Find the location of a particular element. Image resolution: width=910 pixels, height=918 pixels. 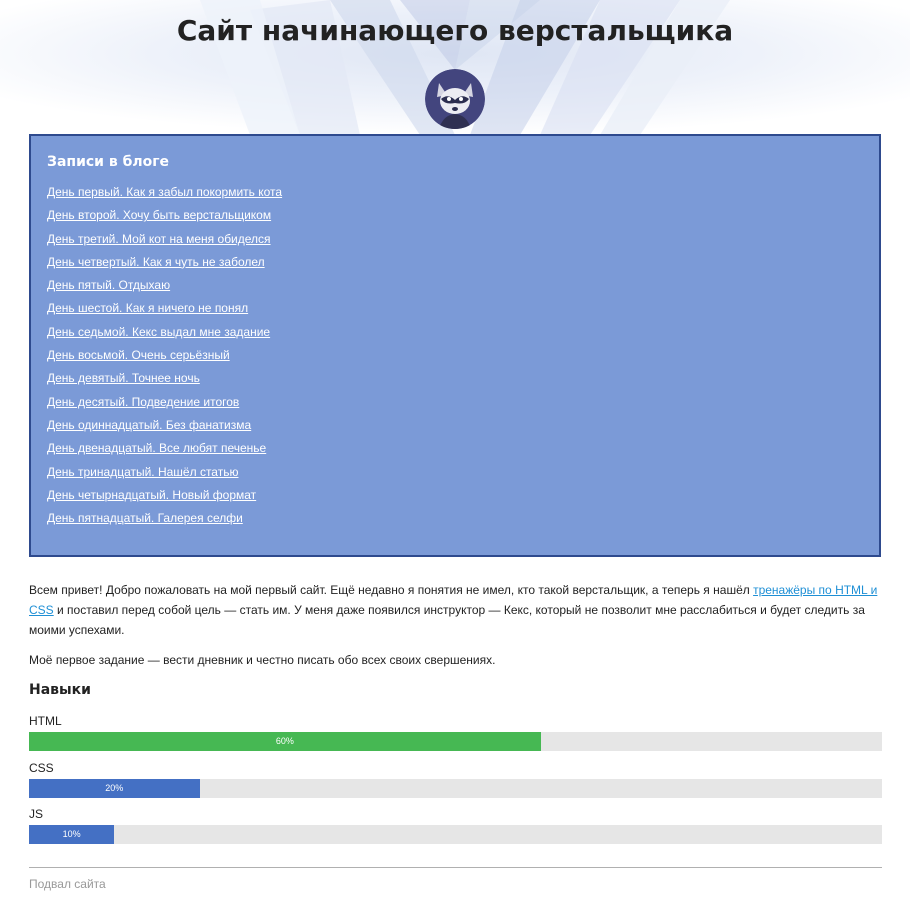

list-item: День шестой. Как я ничего не понял is located at coordinates (164, 311).